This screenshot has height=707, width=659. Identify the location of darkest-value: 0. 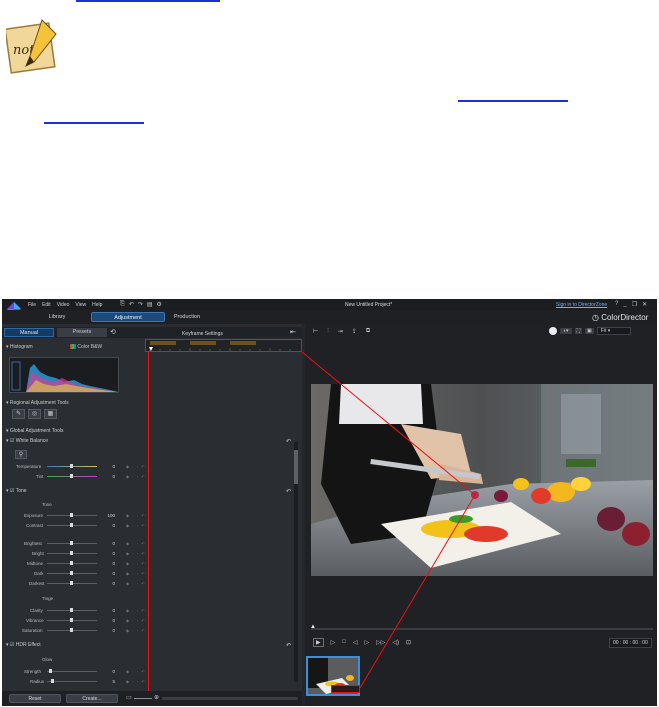
(108, 583).